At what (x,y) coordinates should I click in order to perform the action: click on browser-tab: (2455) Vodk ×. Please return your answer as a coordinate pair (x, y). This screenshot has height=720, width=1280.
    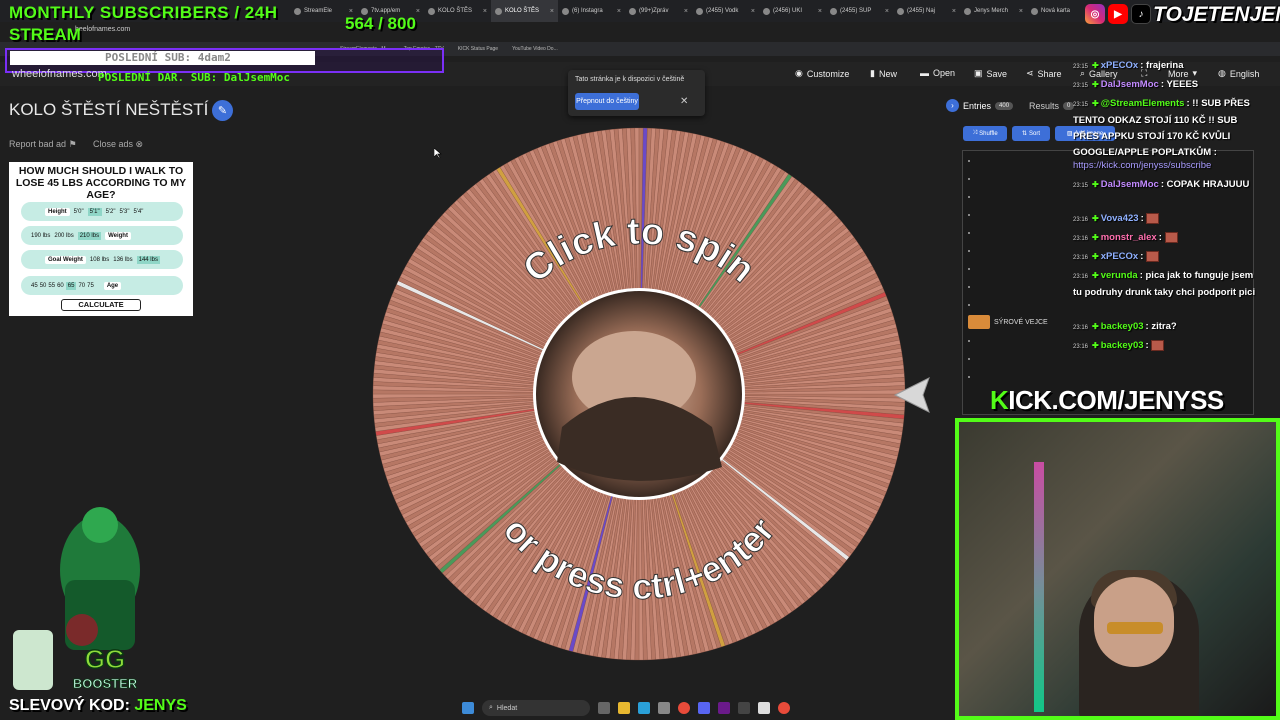
    Looking at the image, I should click on (725, 11).